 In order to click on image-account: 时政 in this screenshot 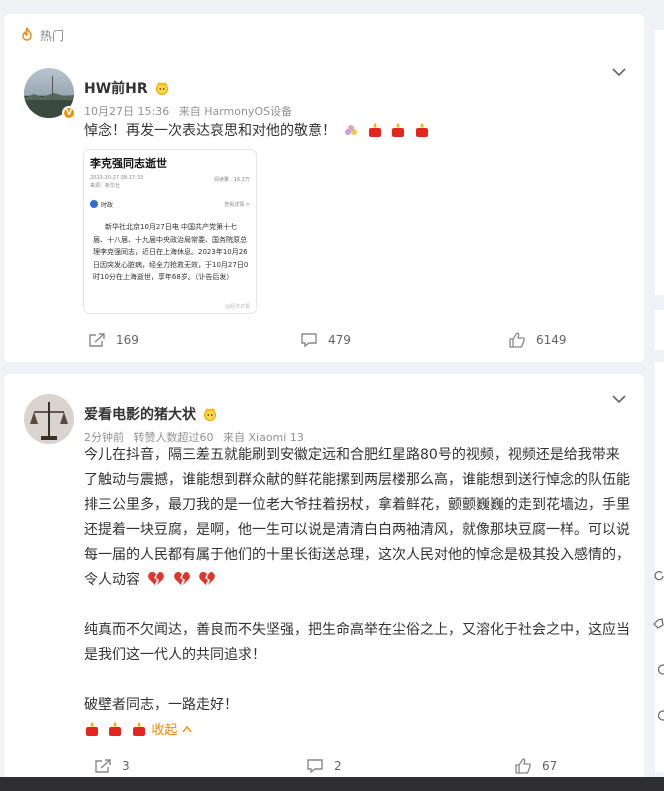, I will do `click(107, 205)`.